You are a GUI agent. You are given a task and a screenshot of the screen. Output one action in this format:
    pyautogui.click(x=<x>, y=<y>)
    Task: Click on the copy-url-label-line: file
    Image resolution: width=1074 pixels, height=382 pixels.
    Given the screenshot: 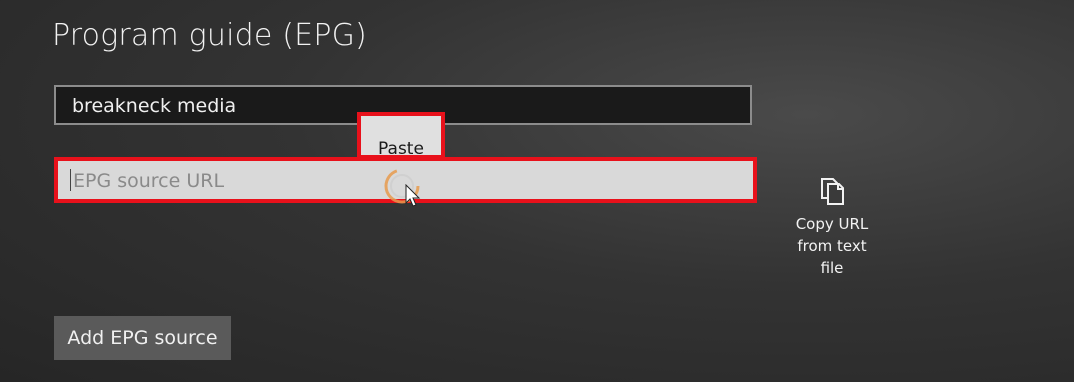 What is the action you would take?
    pyautogui.click(x=832, y=268)
    